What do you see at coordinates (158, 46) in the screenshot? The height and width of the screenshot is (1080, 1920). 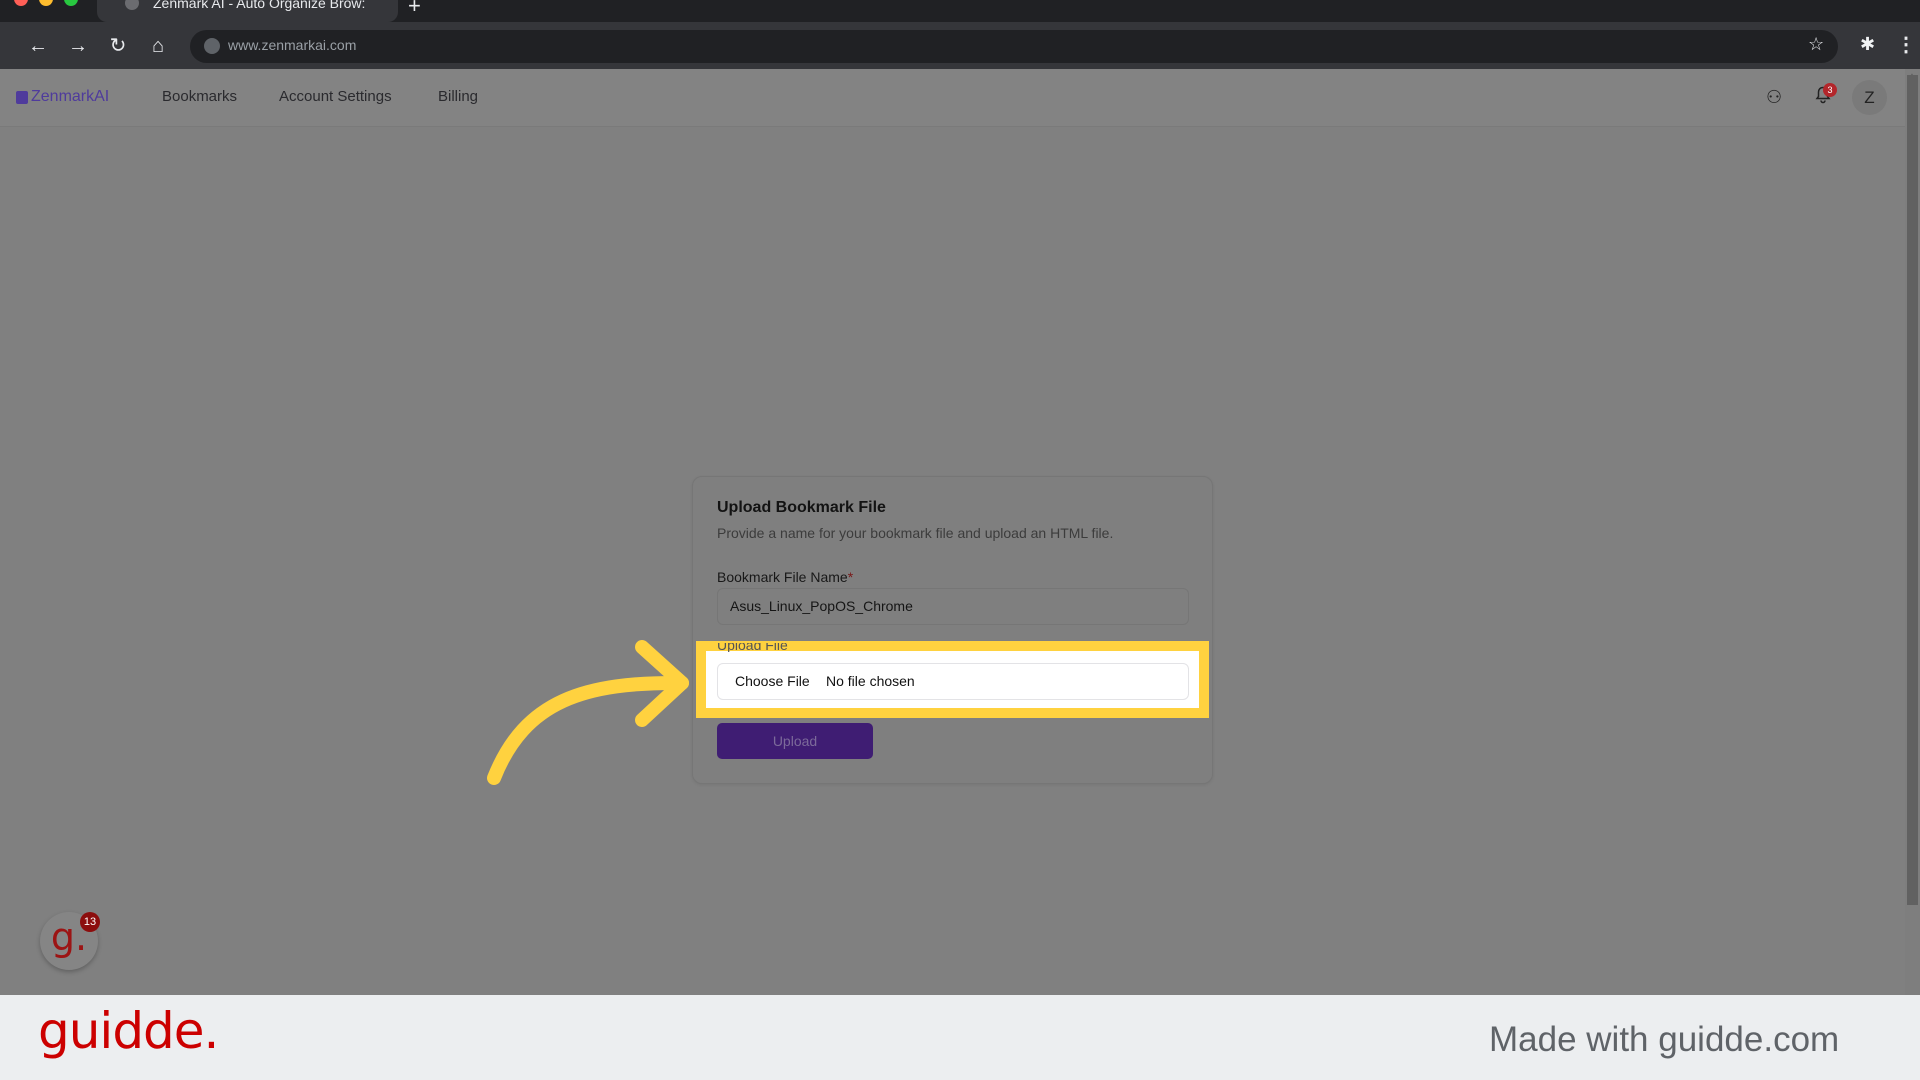 I see `home-icon: ⌂` at bounding box center [158, 46].